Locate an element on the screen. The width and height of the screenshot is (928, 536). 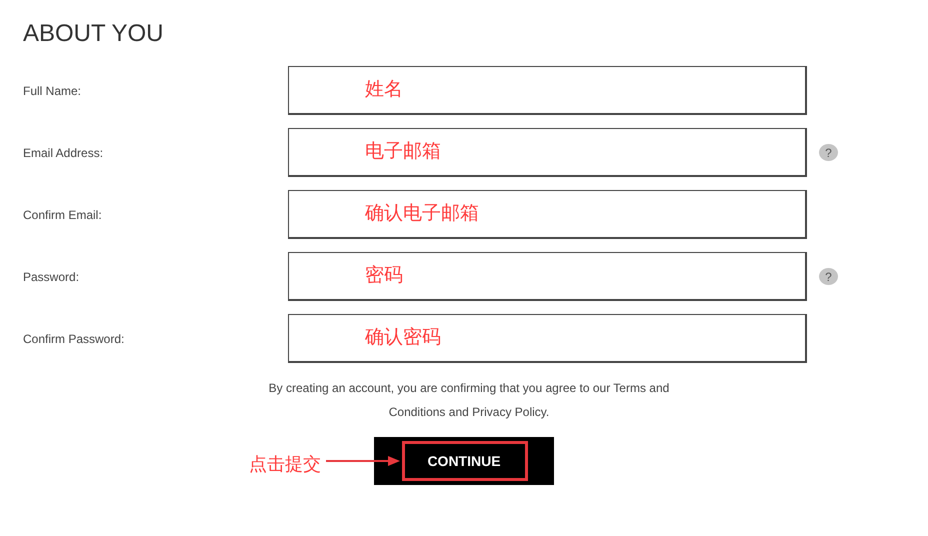
field-label: Full Name: is located at coordinates (52, 91).